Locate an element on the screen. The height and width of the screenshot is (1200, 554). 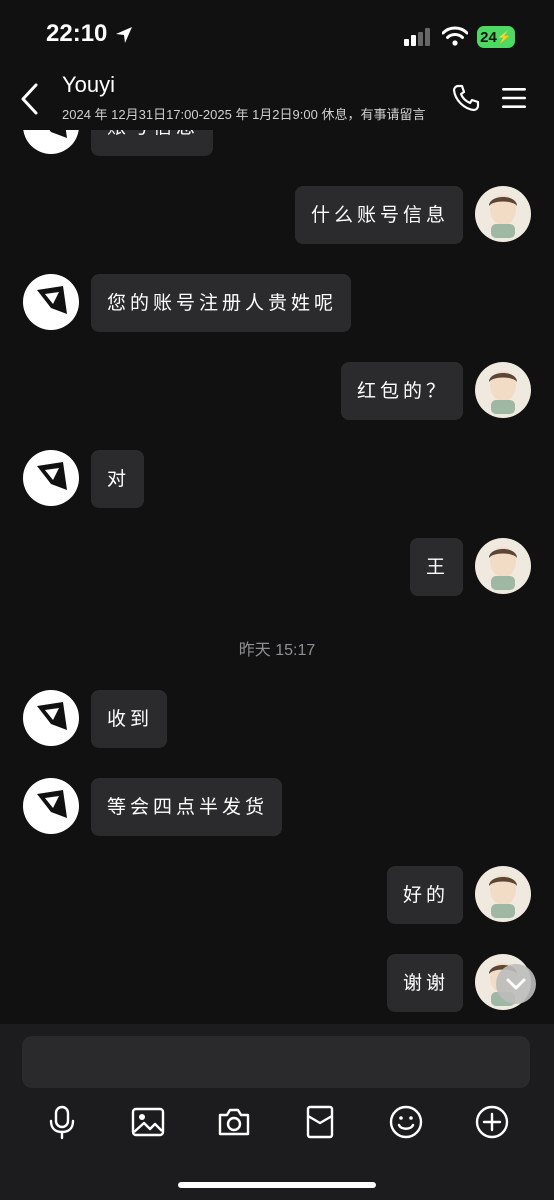
scroll-to-bottom-button is located at coordinates (516, 984).